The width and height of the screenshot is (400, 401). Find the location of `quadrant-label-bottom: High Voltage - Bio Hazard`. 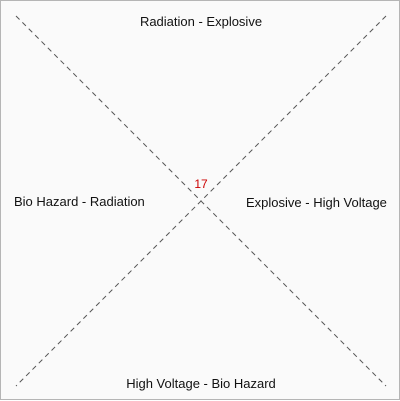

quadrant-label-bottom: High Voltage - Bio Hazard is located at coordinates (201, 383).